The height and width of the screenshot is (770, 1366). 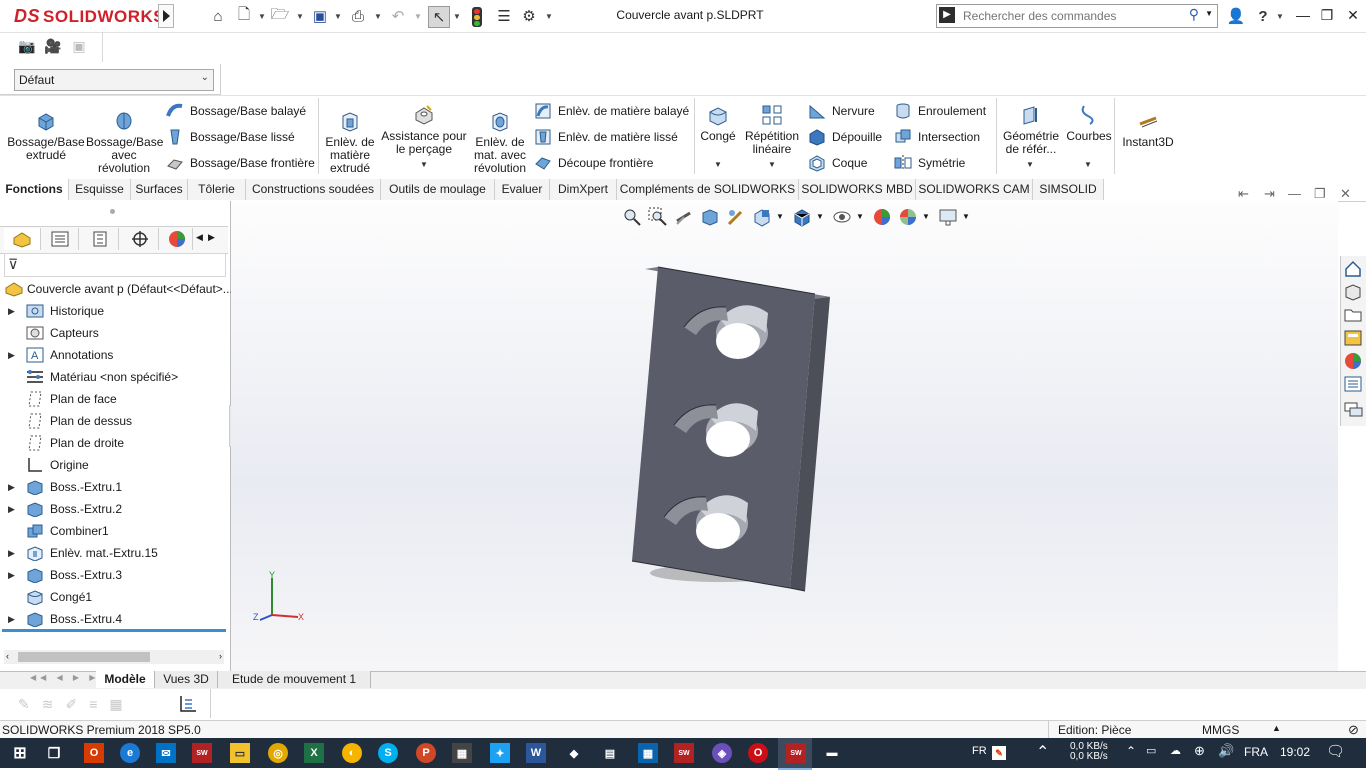 I want to click on sticky-icon: ◐, so click(x=352, y=753).